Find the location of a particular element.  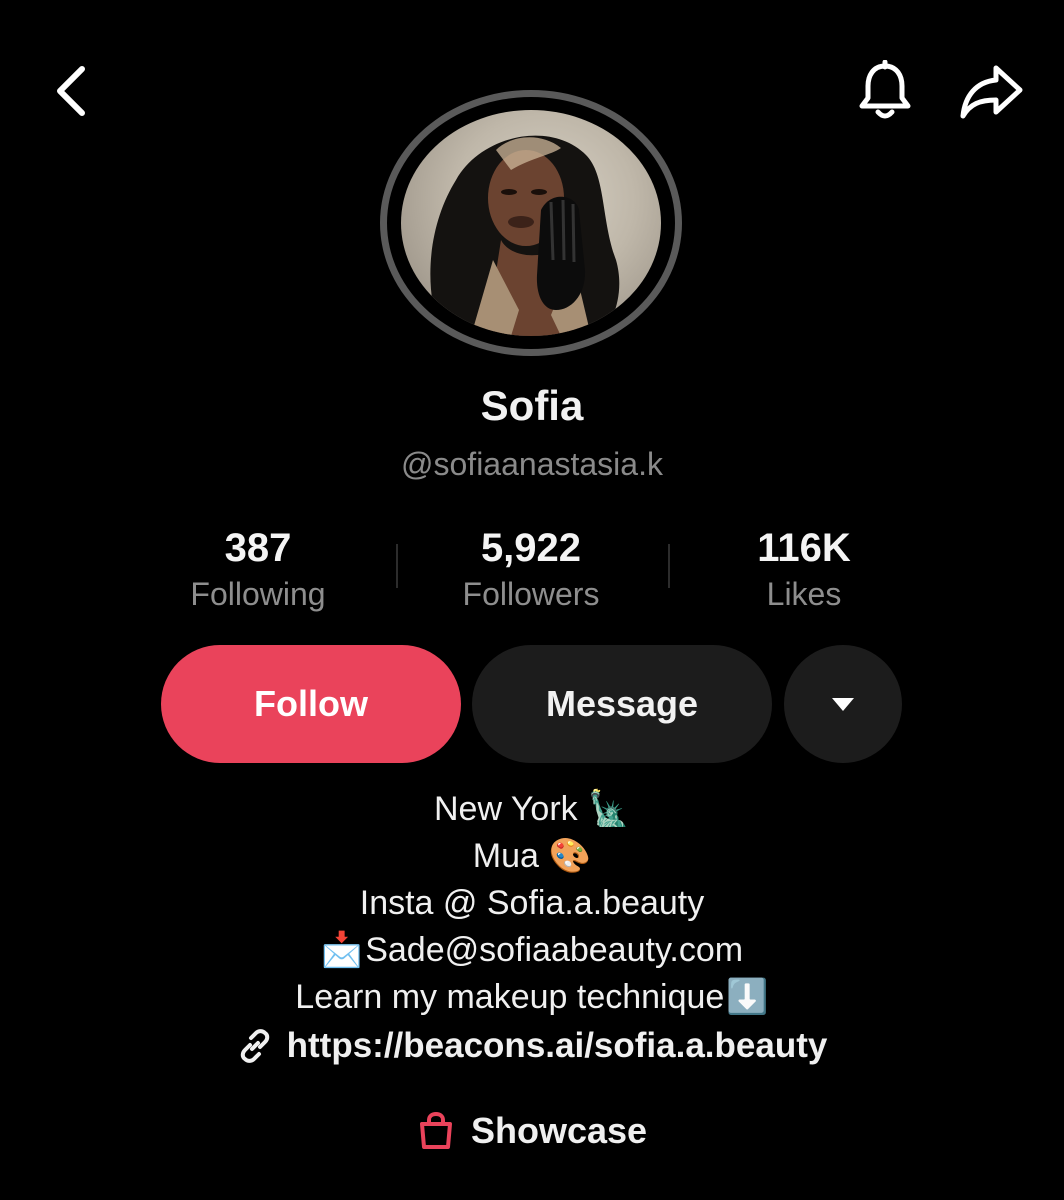

bio-line: Insta @ Sofia.a.beauty is located at coordinates (532, 903).